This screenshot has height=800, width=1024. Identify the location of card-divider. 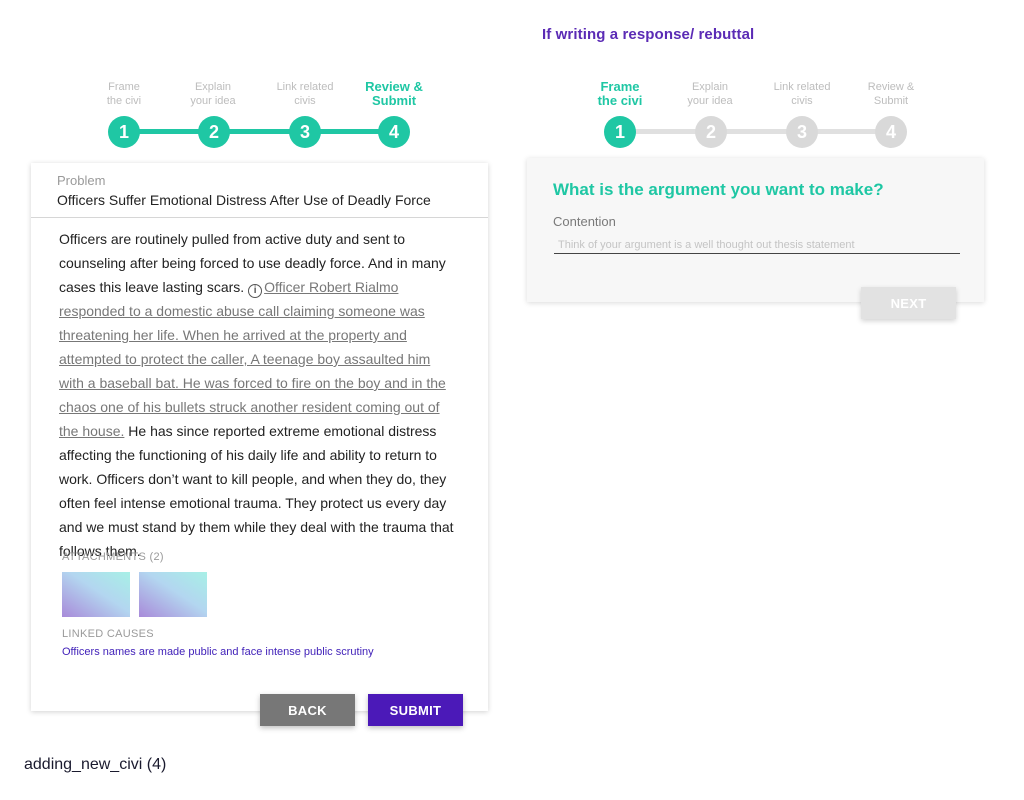
(259, 217).